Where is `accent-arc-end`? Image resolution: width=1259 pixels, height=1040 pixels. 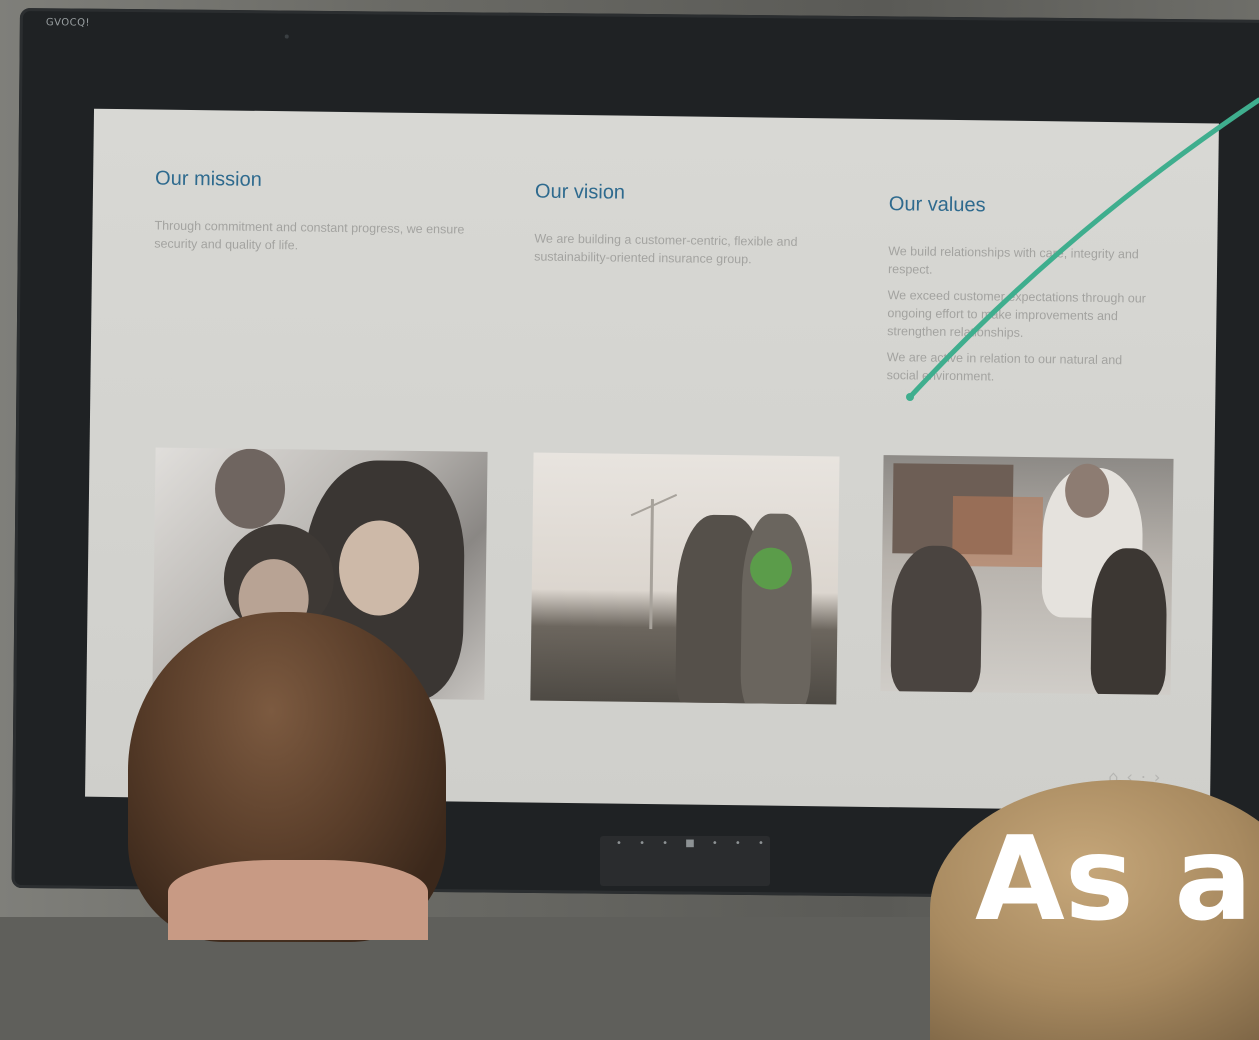
accent-arc-end is located at coordinates (910, 397).